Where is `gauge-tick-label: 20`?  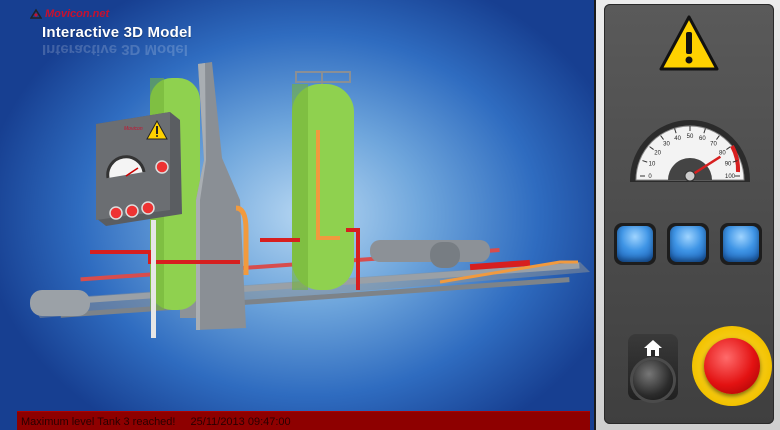 gauge-tick-label: 20 is located at coordinates (657, 153).